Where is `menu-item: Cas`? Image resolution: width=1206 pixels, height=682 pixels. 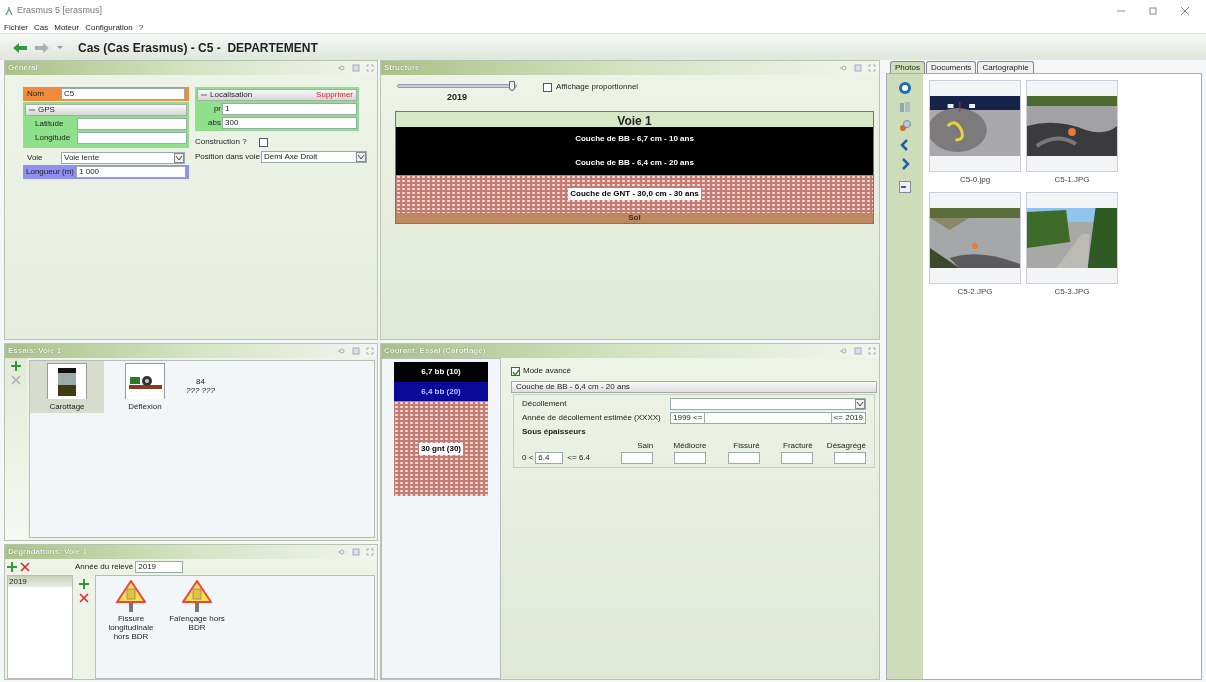
menu-item: Cas is located at coordinates (41, 27).